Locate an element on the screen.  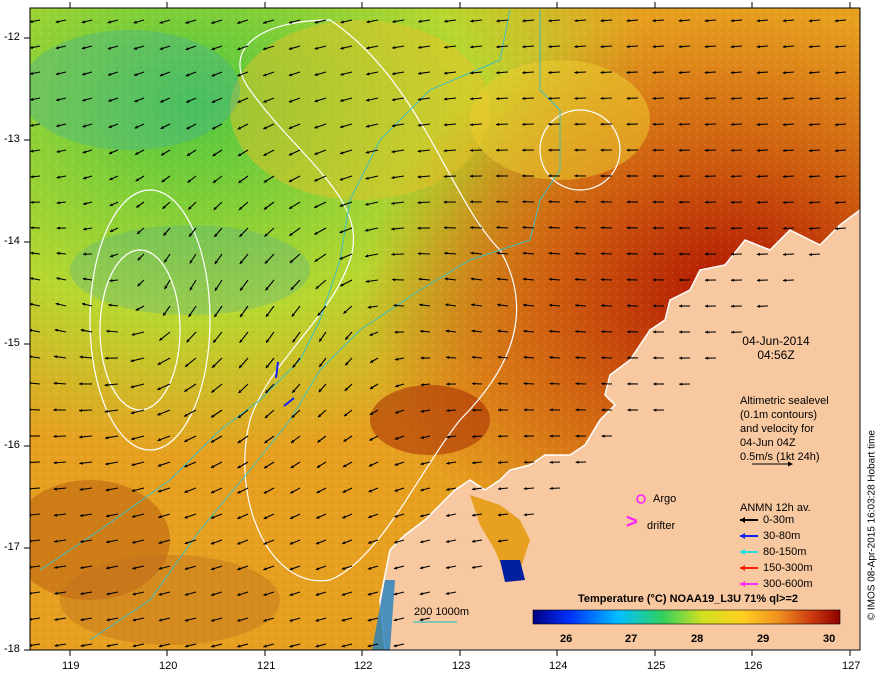
x-tick-127: 127 is located at coordinates (851, 666).